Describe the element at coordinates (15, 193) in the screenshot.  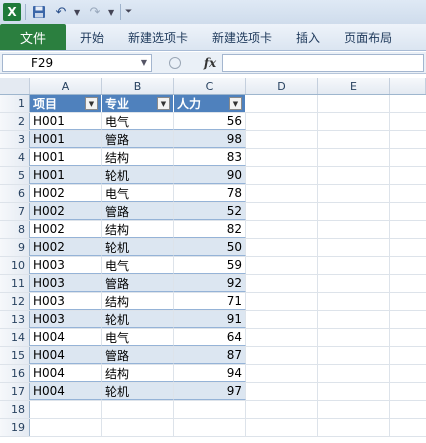
I see `row-header: 6` at that location.